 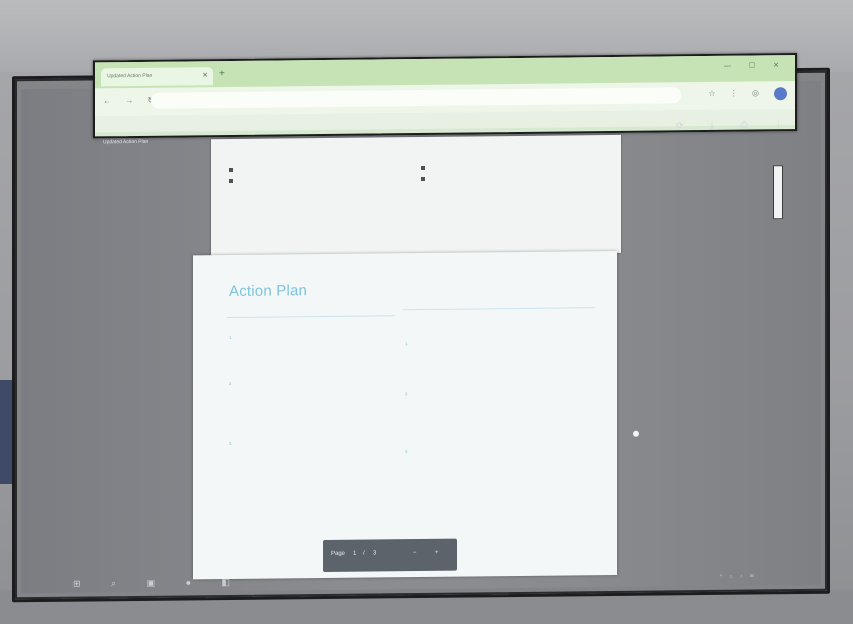 What do you see at coordinates (354, 554) in the screenshot?
I see `current-page-input: 1` at bounding box center [354, 554].